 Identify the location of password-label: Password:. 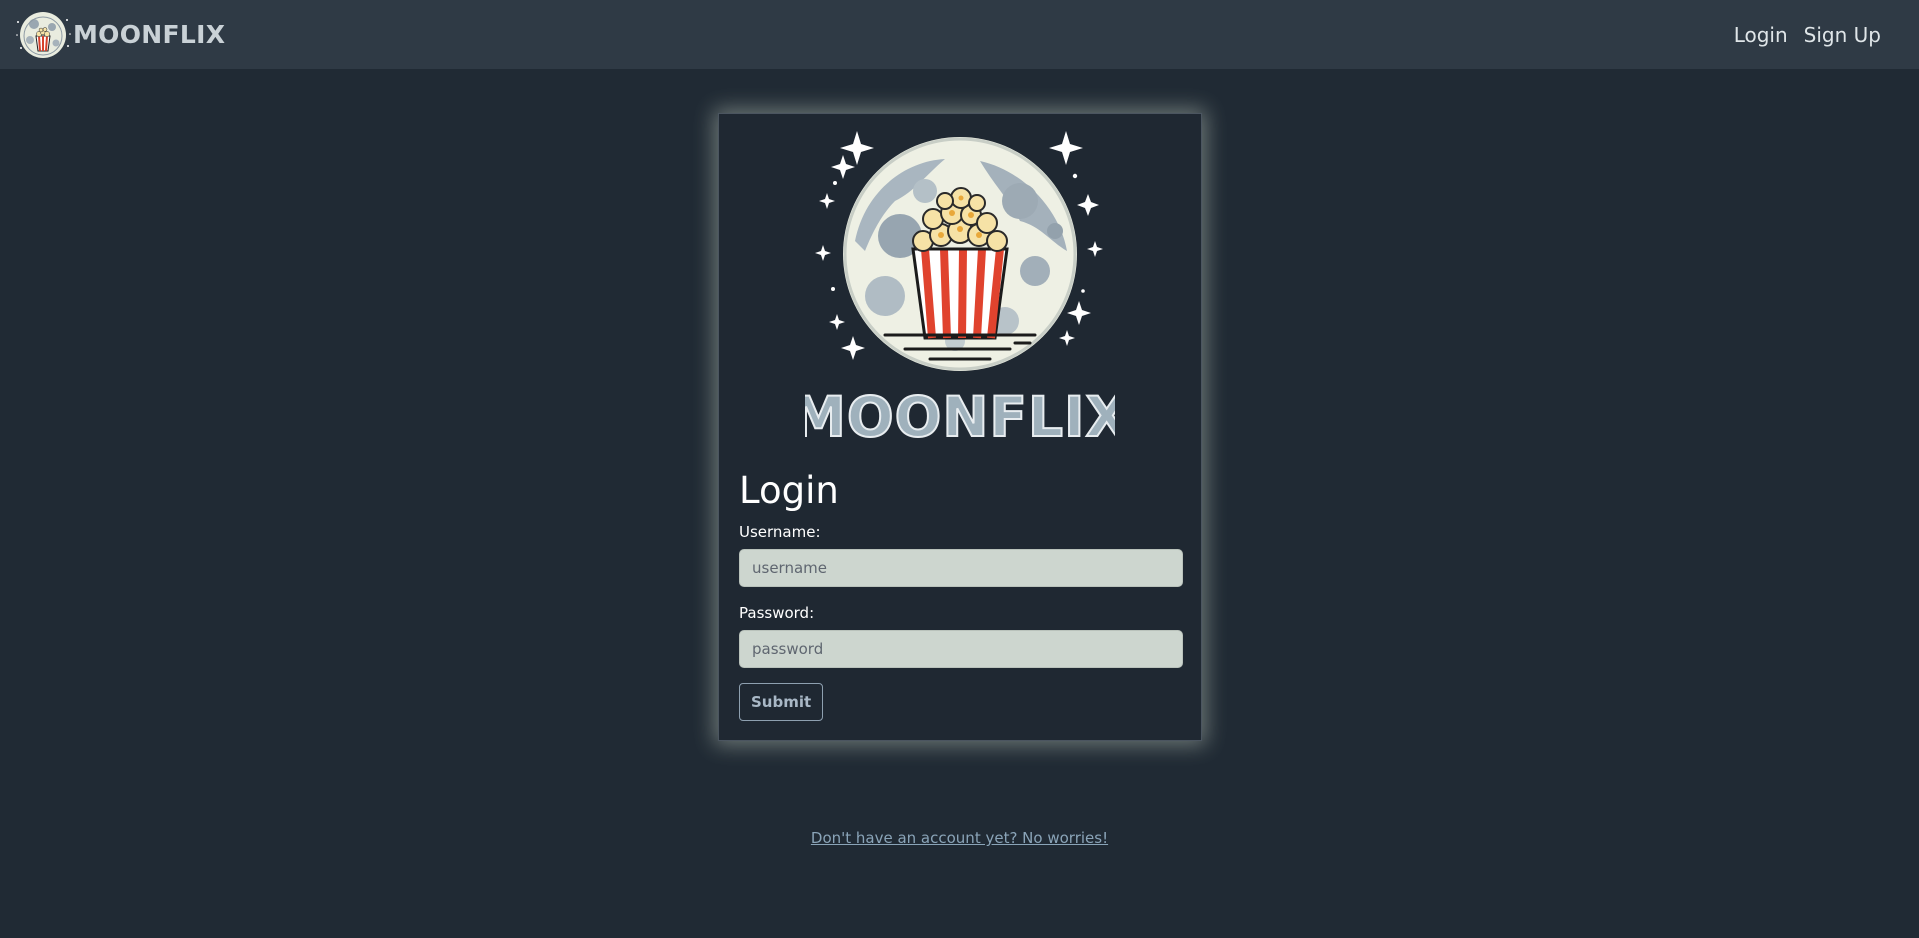
(777, 612).